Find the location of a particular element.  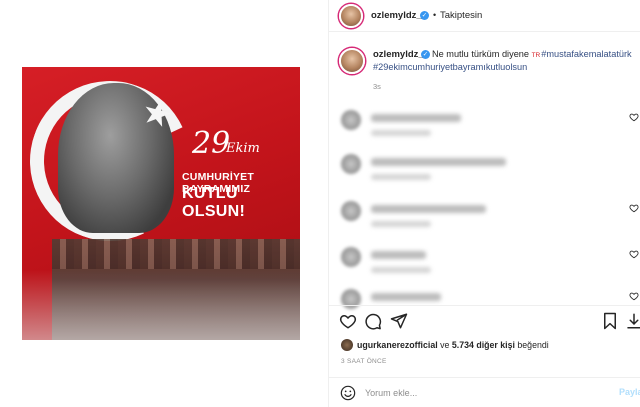

badge-line-2: KUTLU OLSUN! is located at coordinates (214, 202).